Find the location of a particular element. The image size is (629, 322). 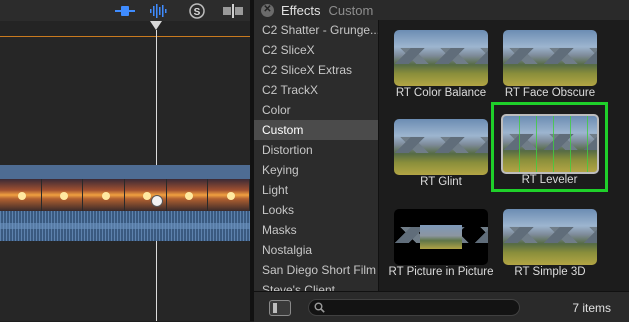

effect-label: RT Color Balance is located at coordinates (441, 93).